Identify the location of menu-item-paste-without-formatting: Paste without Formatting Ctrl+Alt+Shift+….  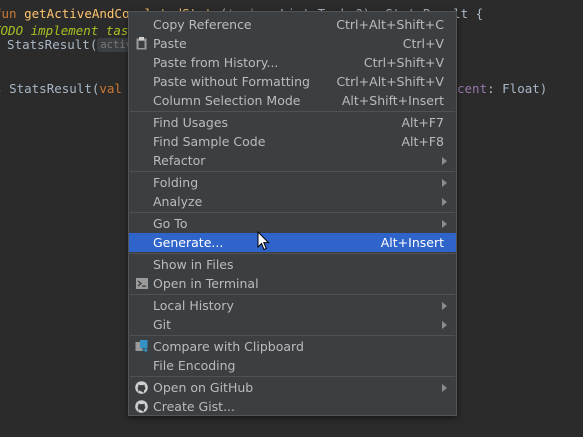
(292, 81).